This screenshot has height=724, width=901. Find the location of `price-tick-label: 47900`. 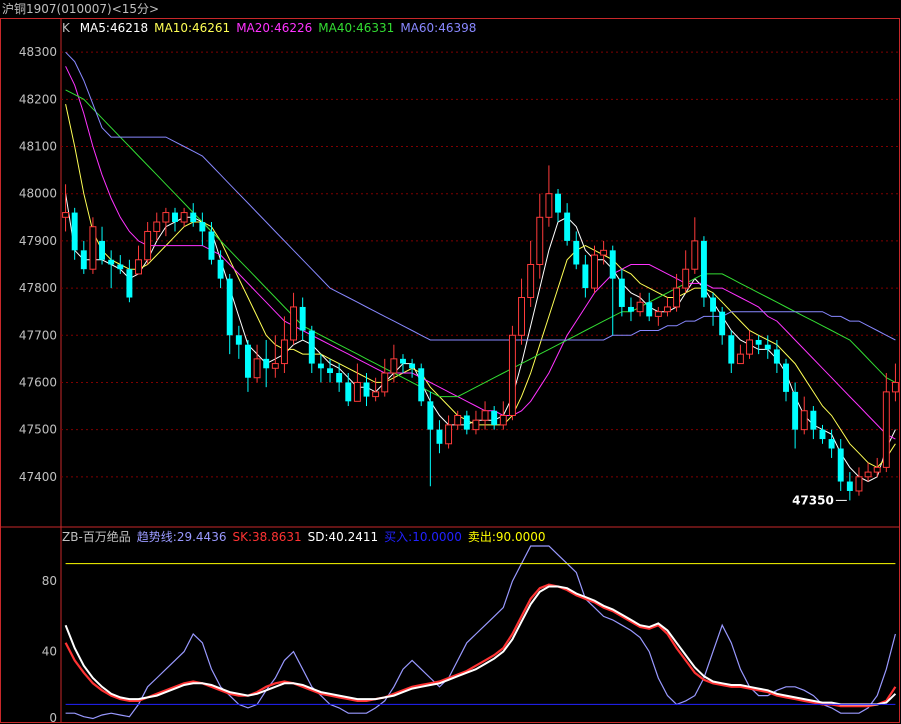

price-tick-label: 47900 is located at coordinates (38, 241).